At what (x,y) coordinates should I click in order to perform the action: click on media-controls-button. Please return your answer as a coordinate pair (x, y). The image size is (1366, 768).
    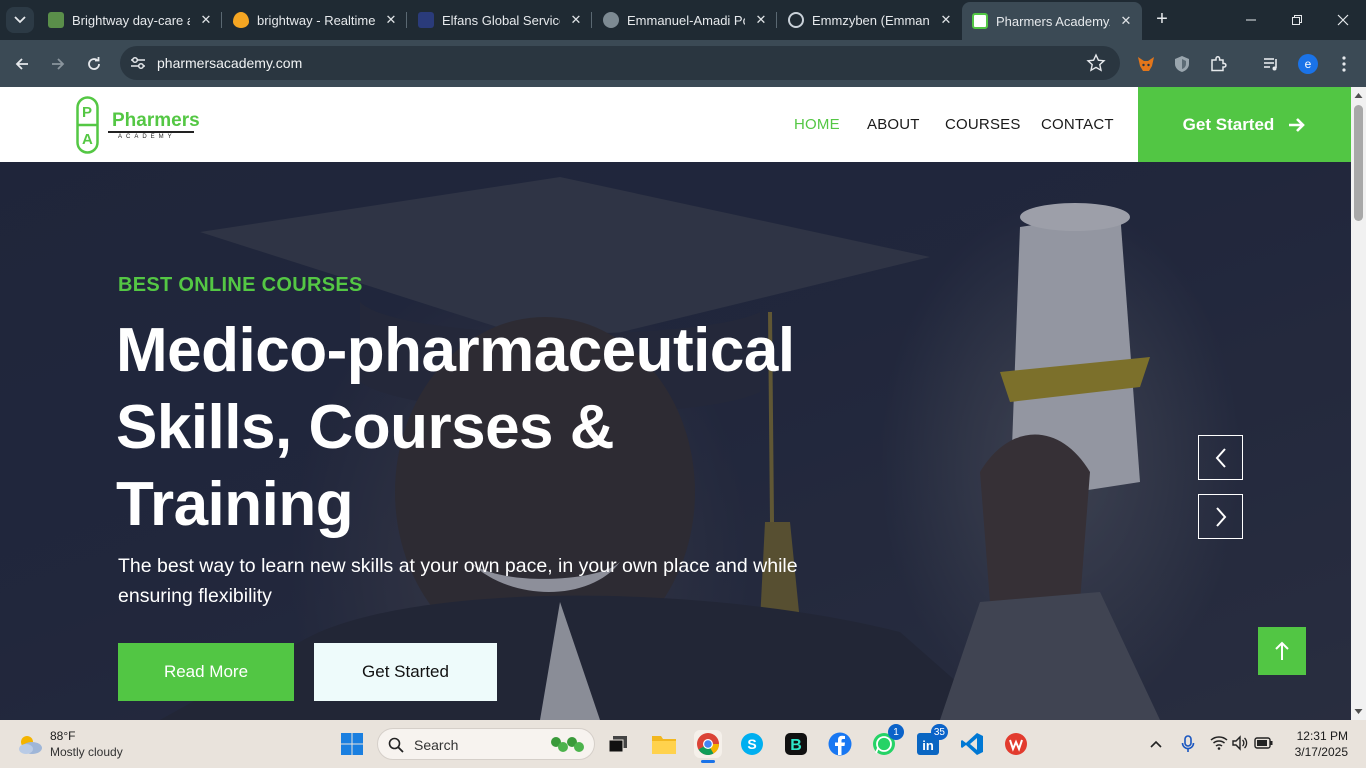
    Looking at the image, I should click on (1271, 64).